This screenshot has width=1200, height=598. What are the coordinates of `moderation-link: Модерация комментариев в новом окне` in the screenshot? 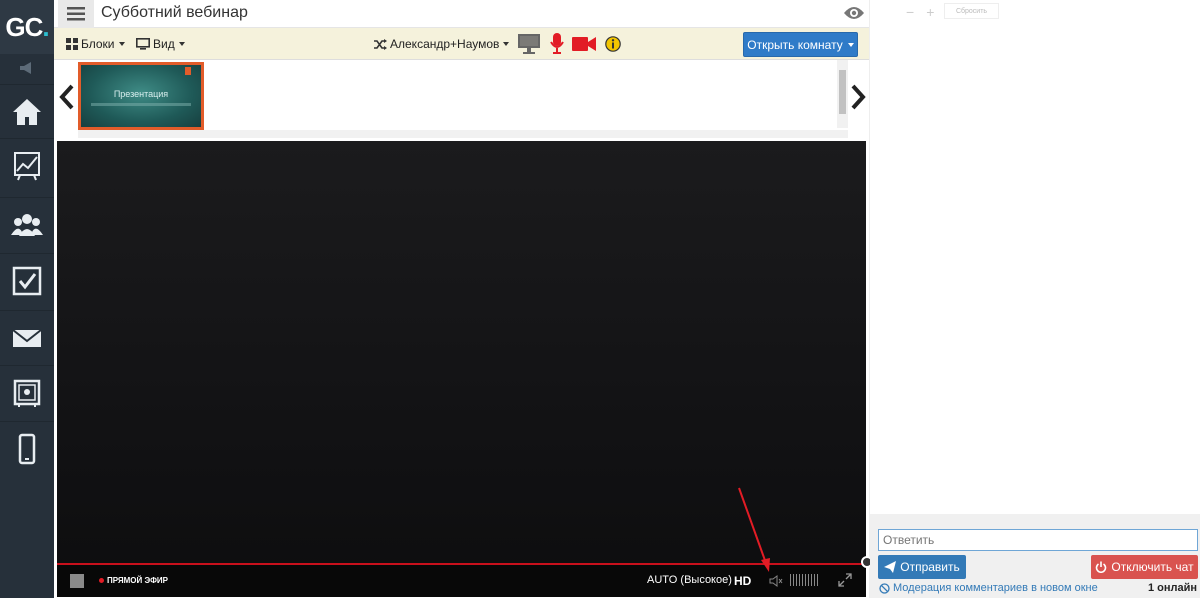 It's located at (988, 588).